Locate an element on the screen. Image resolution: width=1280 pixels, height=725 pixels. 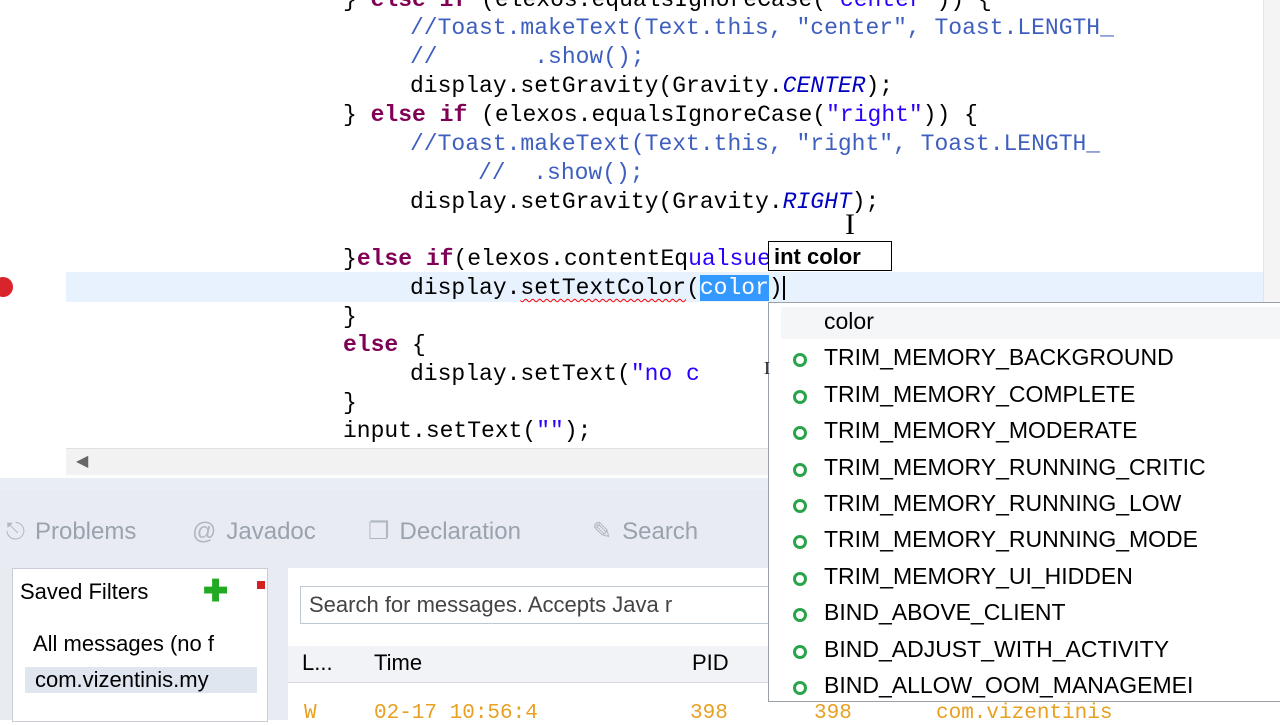
text-caret is located at coordinates (783, 287).